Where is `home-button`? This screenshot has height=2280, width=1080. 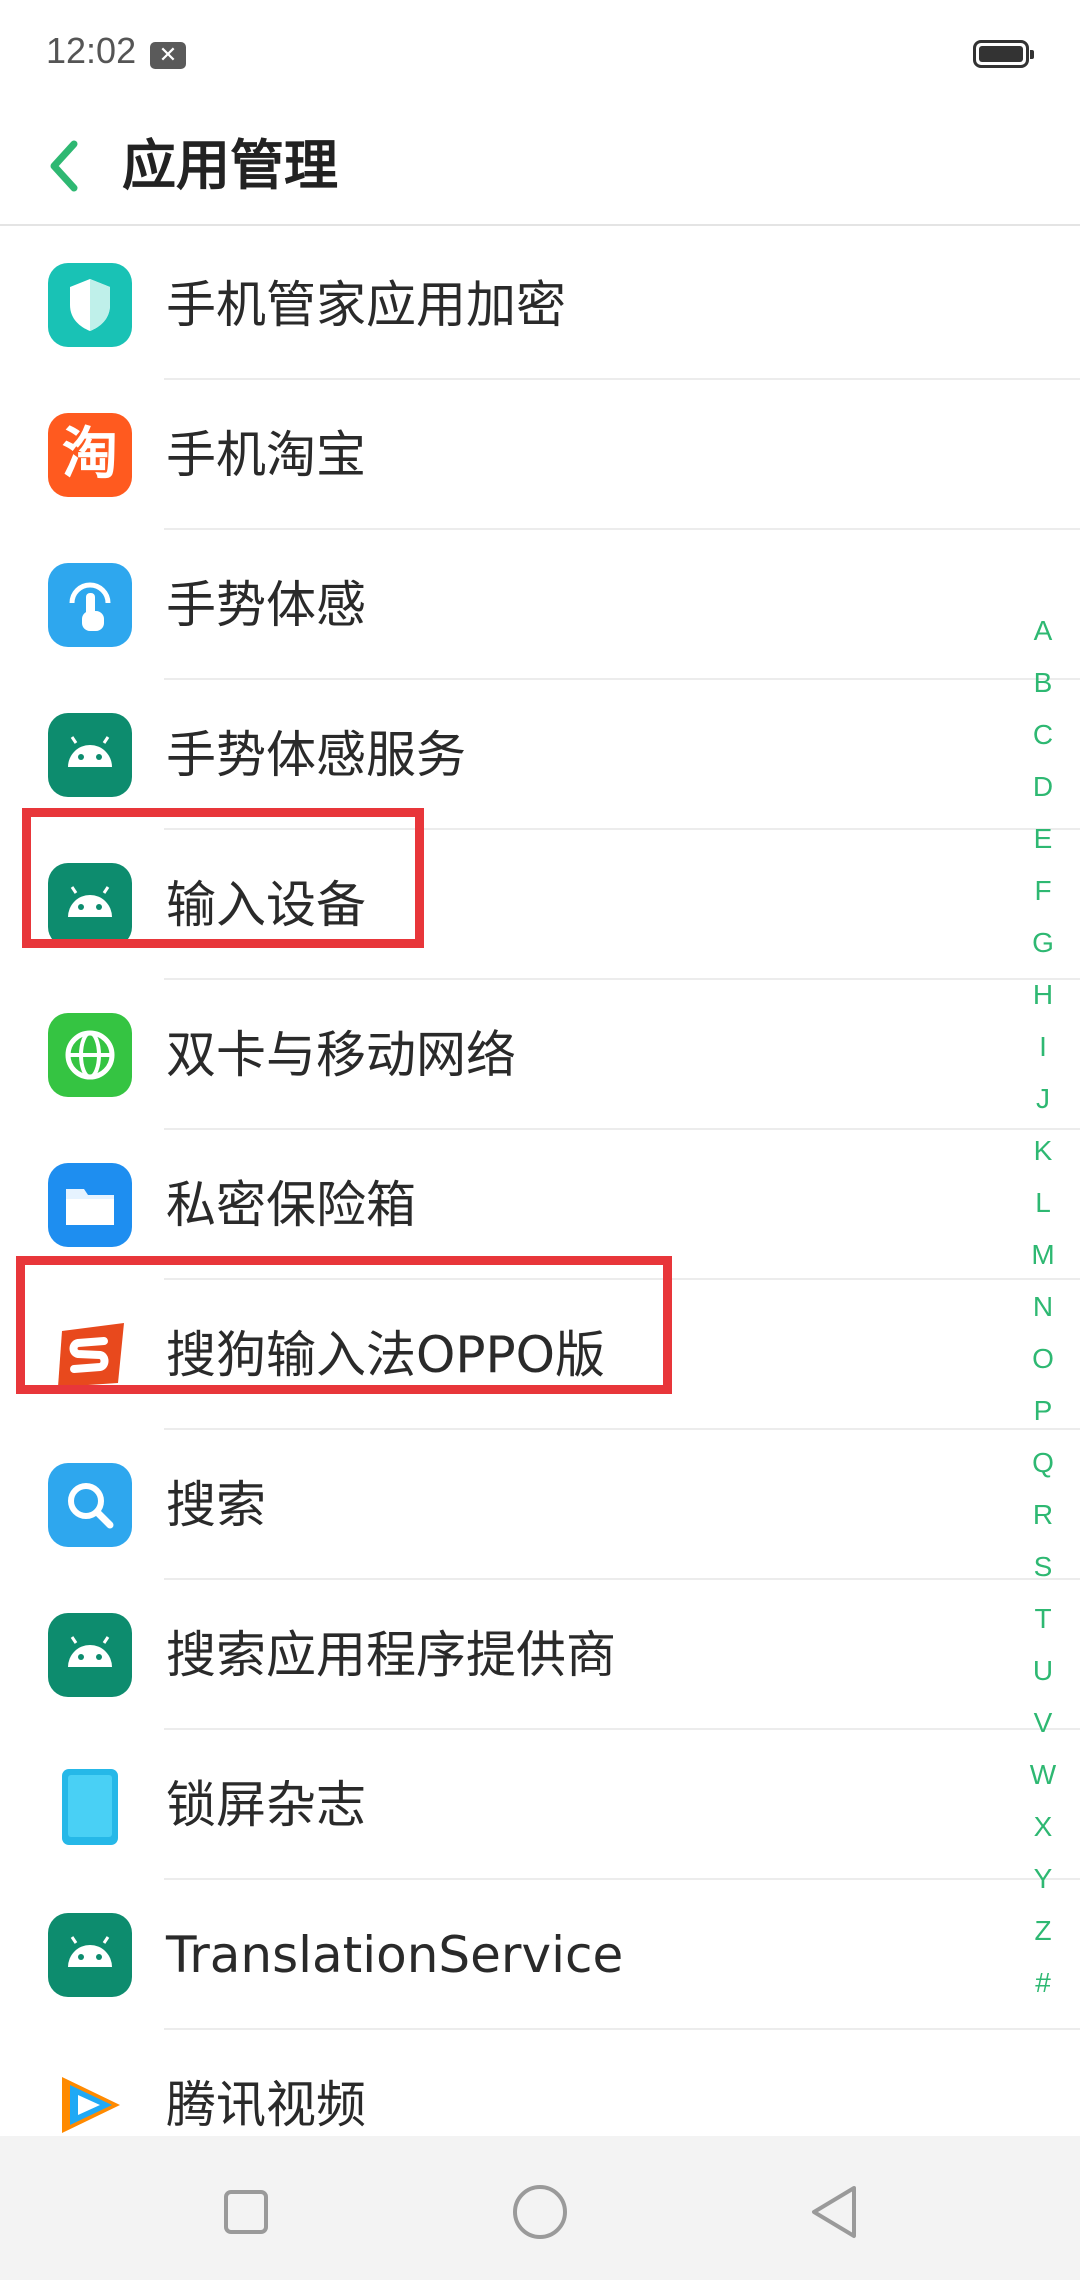 home-button is located at coordinates (540, 2212).